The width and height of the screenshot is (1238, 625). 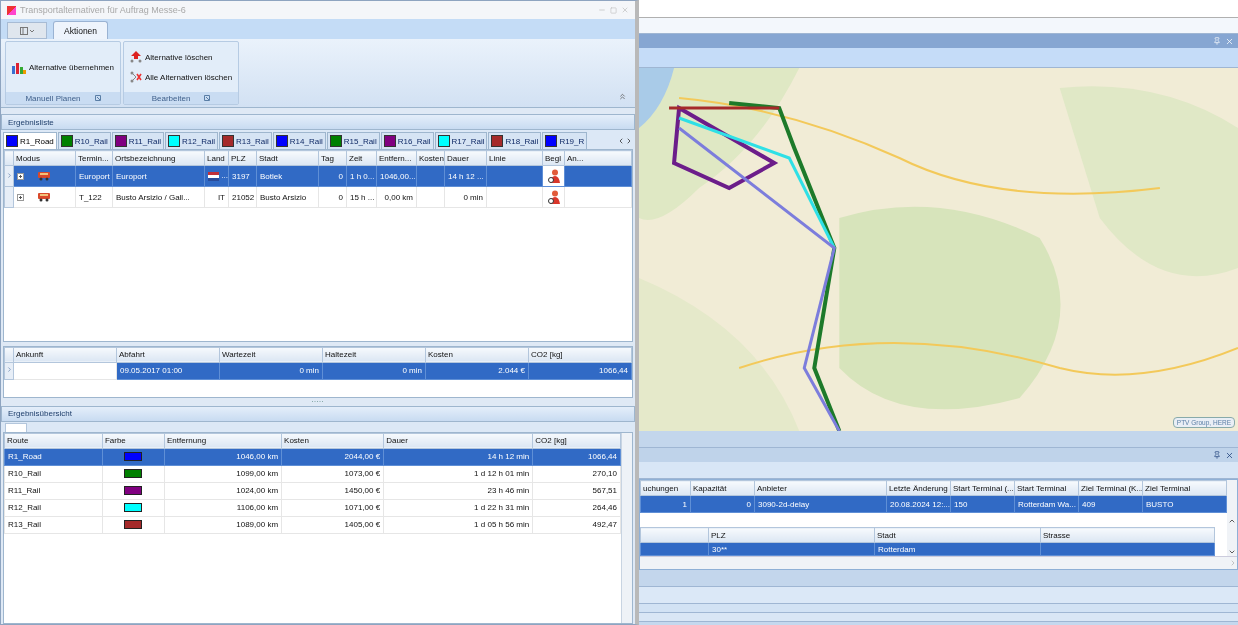 What do you see at coordinates (198, 141) in the screenshot?
I see `tab-label: R12_Rail` at bounding box center [198, 141].